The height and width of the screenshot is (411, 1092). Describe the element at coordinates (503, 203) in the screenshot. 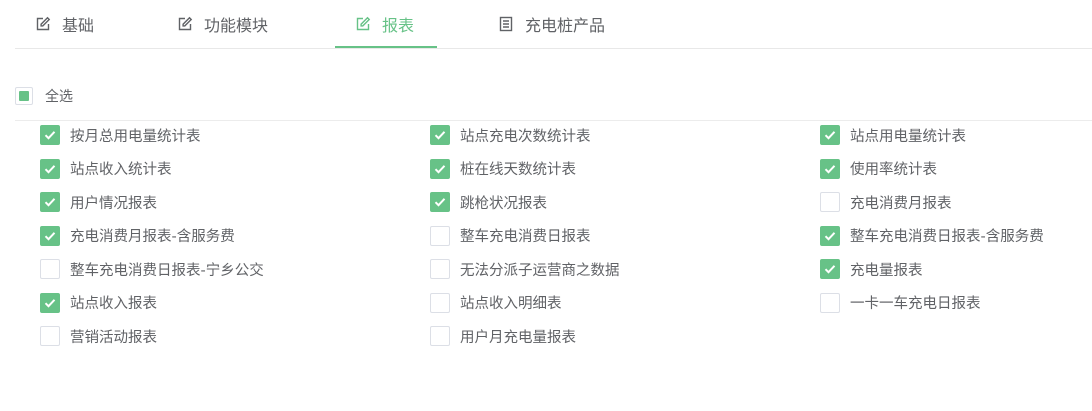

I see `report-checkbox-label: 跳枪状况报表` at that location.